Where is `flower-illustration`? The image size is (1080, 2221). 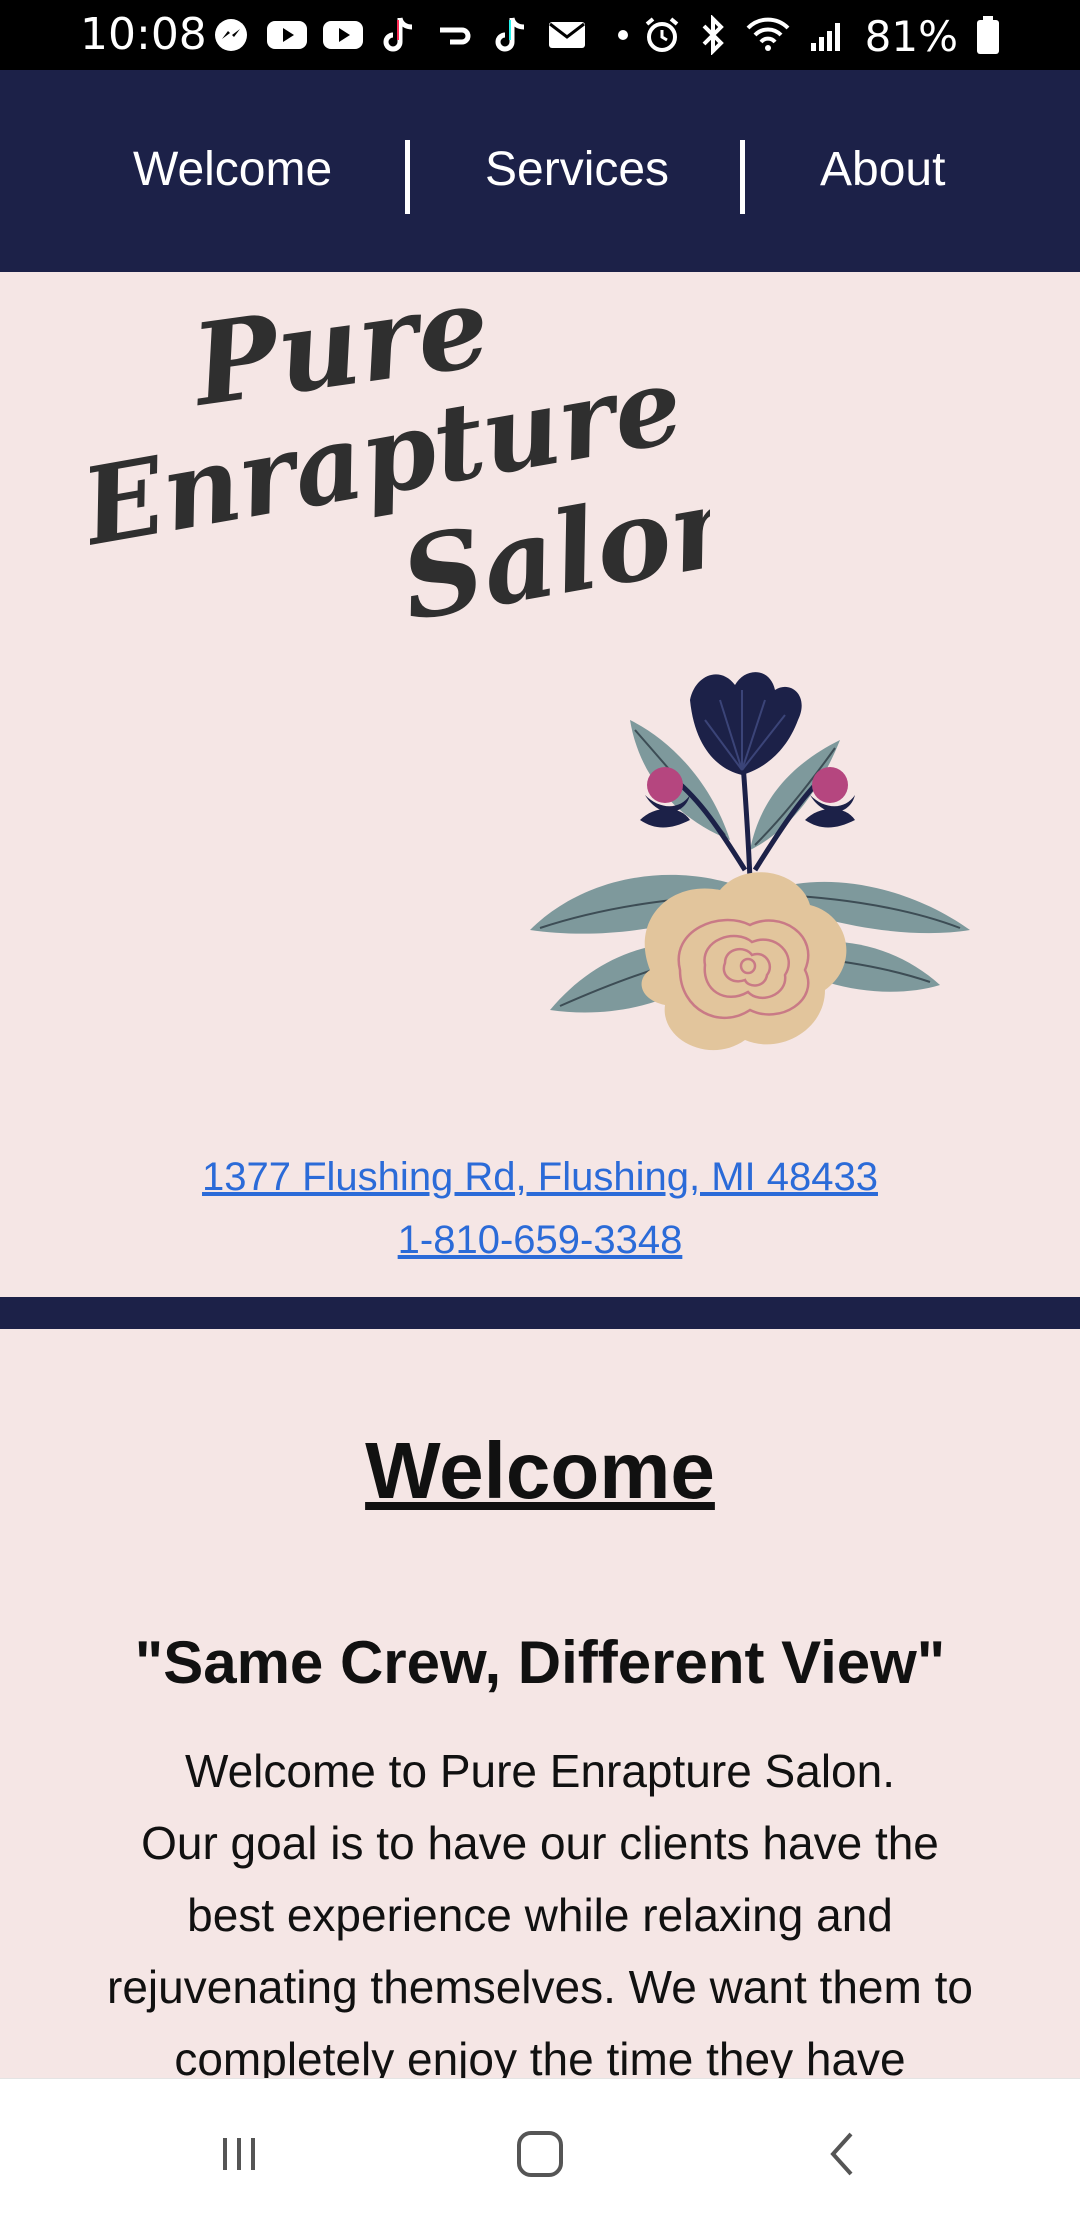 flower-illustration is located at coordinates (750, 861).